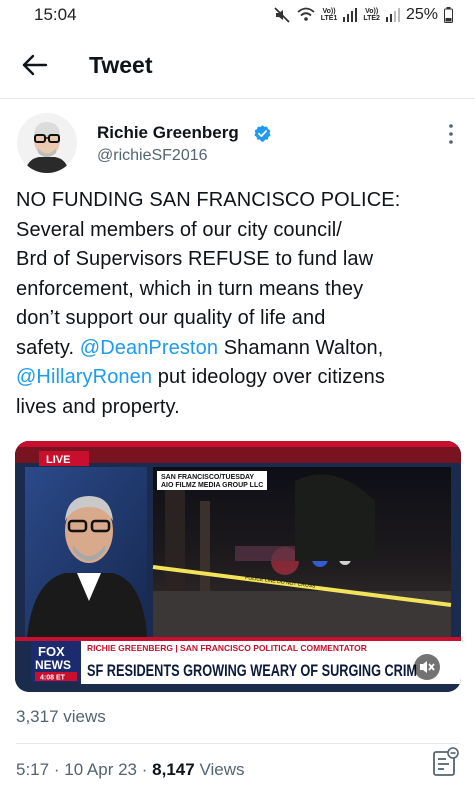 This screenshot has height=800, width=475. What do you see at coordinates (152, 156) in the screenshot?
I see `author-handle: @richieSF2016` at bounding box center [152, 156].